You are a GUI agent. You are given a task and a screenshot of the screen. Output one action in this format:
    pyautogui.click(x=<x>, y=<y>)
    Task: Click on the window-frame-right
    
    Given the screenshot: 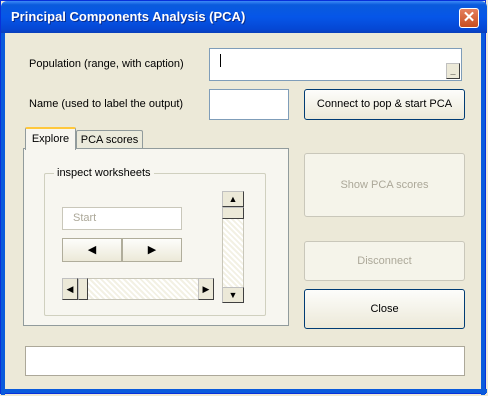 What is the action you would take?
    pyautogui.click(x=483, y=214)
    